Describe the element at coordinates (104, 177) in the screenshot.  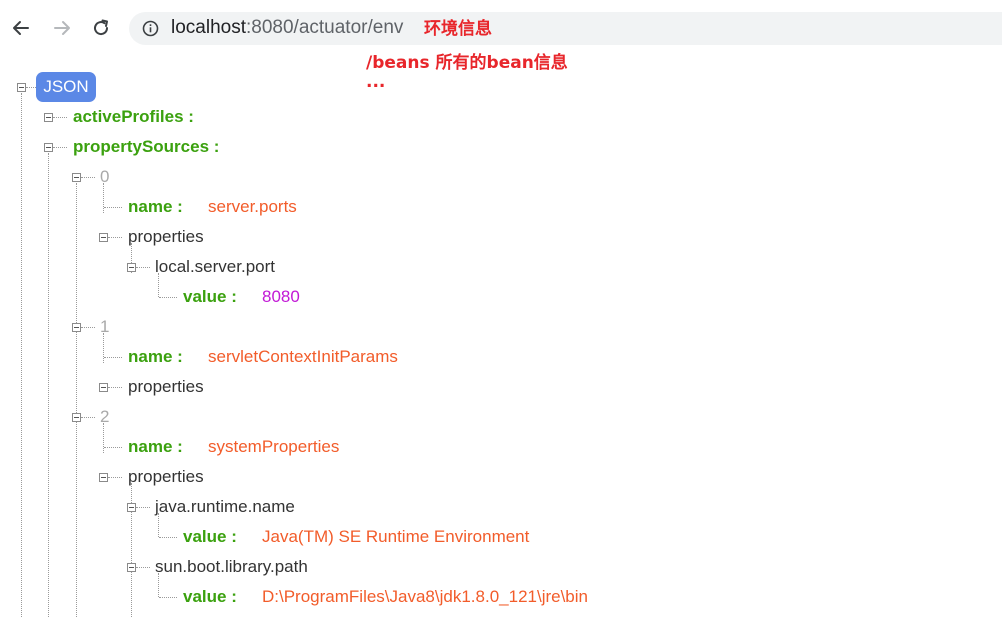
I see `source-index-0: 0` at that location.